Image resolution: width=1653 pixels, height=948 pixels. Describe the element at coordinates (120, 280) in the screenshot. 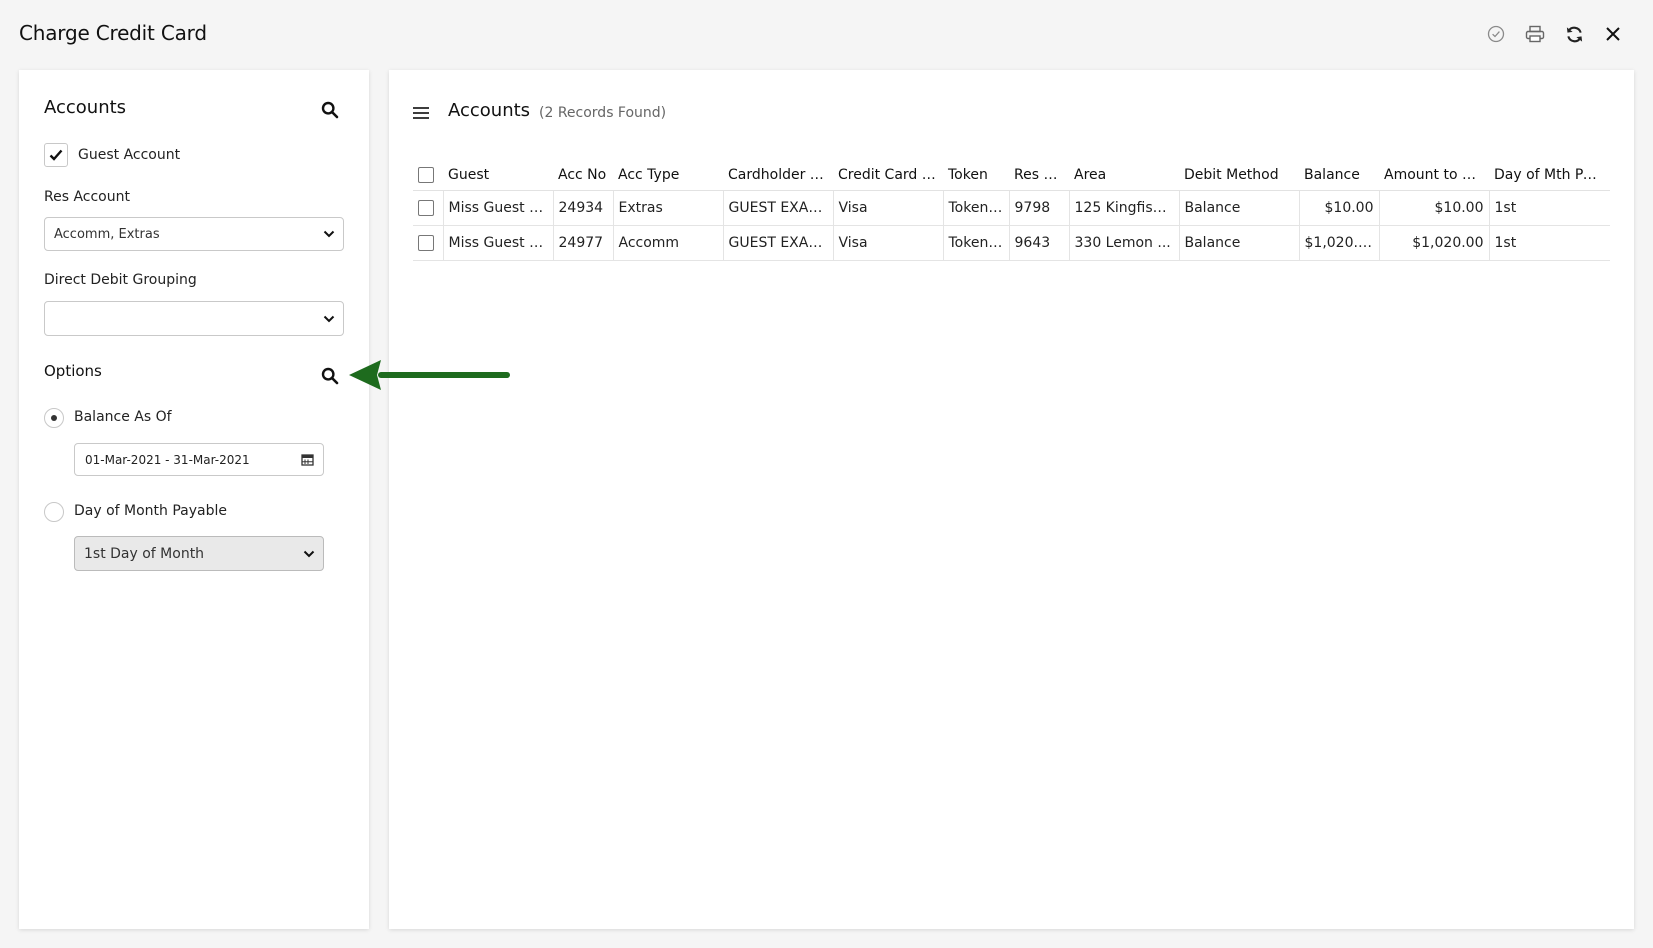

I see `direct-debit-grouping-label: Direct Debit Grouping` at that location.